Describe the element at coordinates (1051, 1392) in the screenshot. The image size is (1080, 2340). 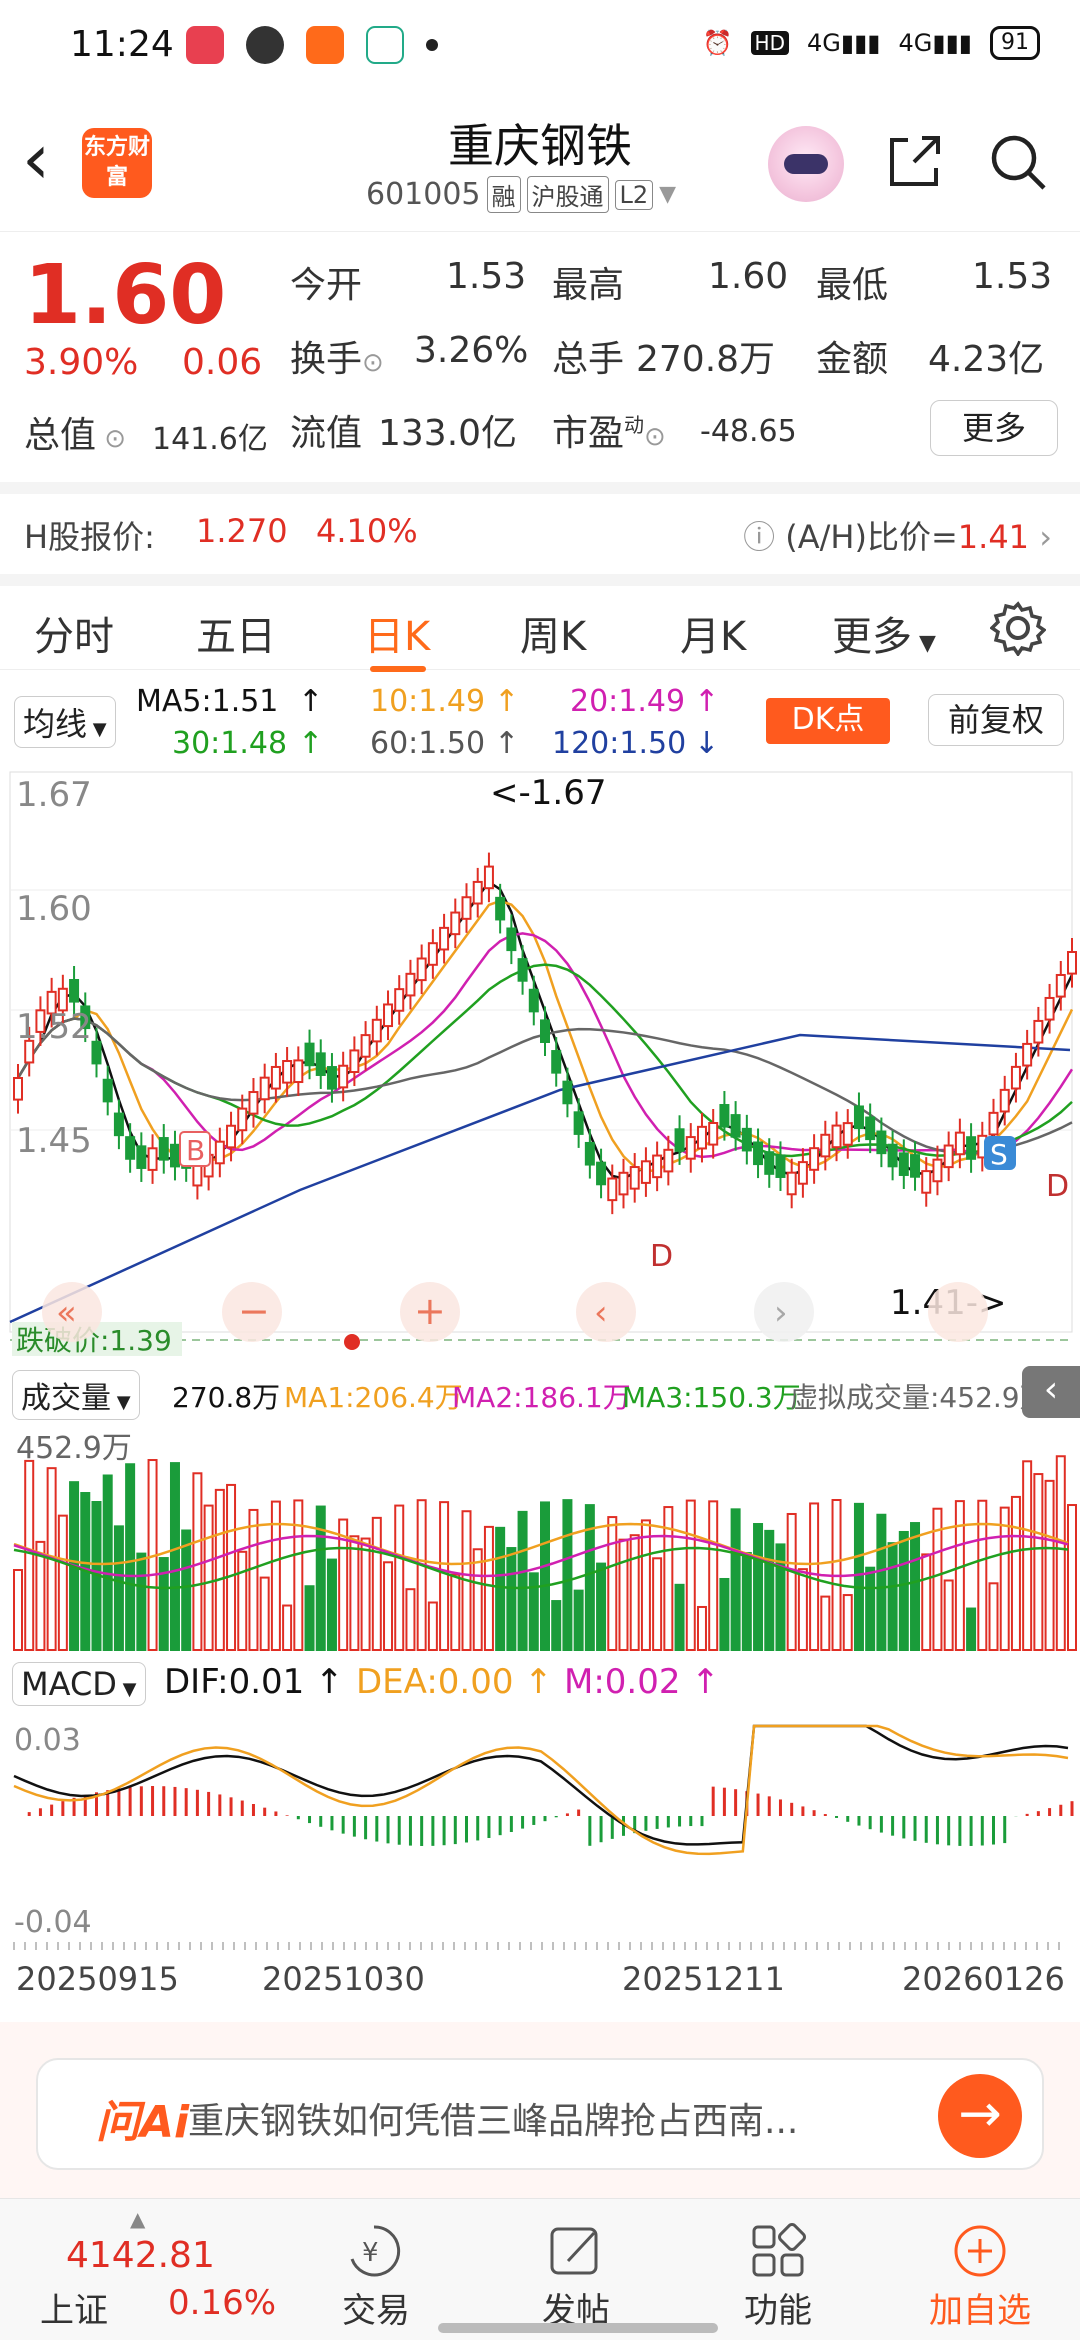
I see `collapse-panel-button: ‹` at that location.